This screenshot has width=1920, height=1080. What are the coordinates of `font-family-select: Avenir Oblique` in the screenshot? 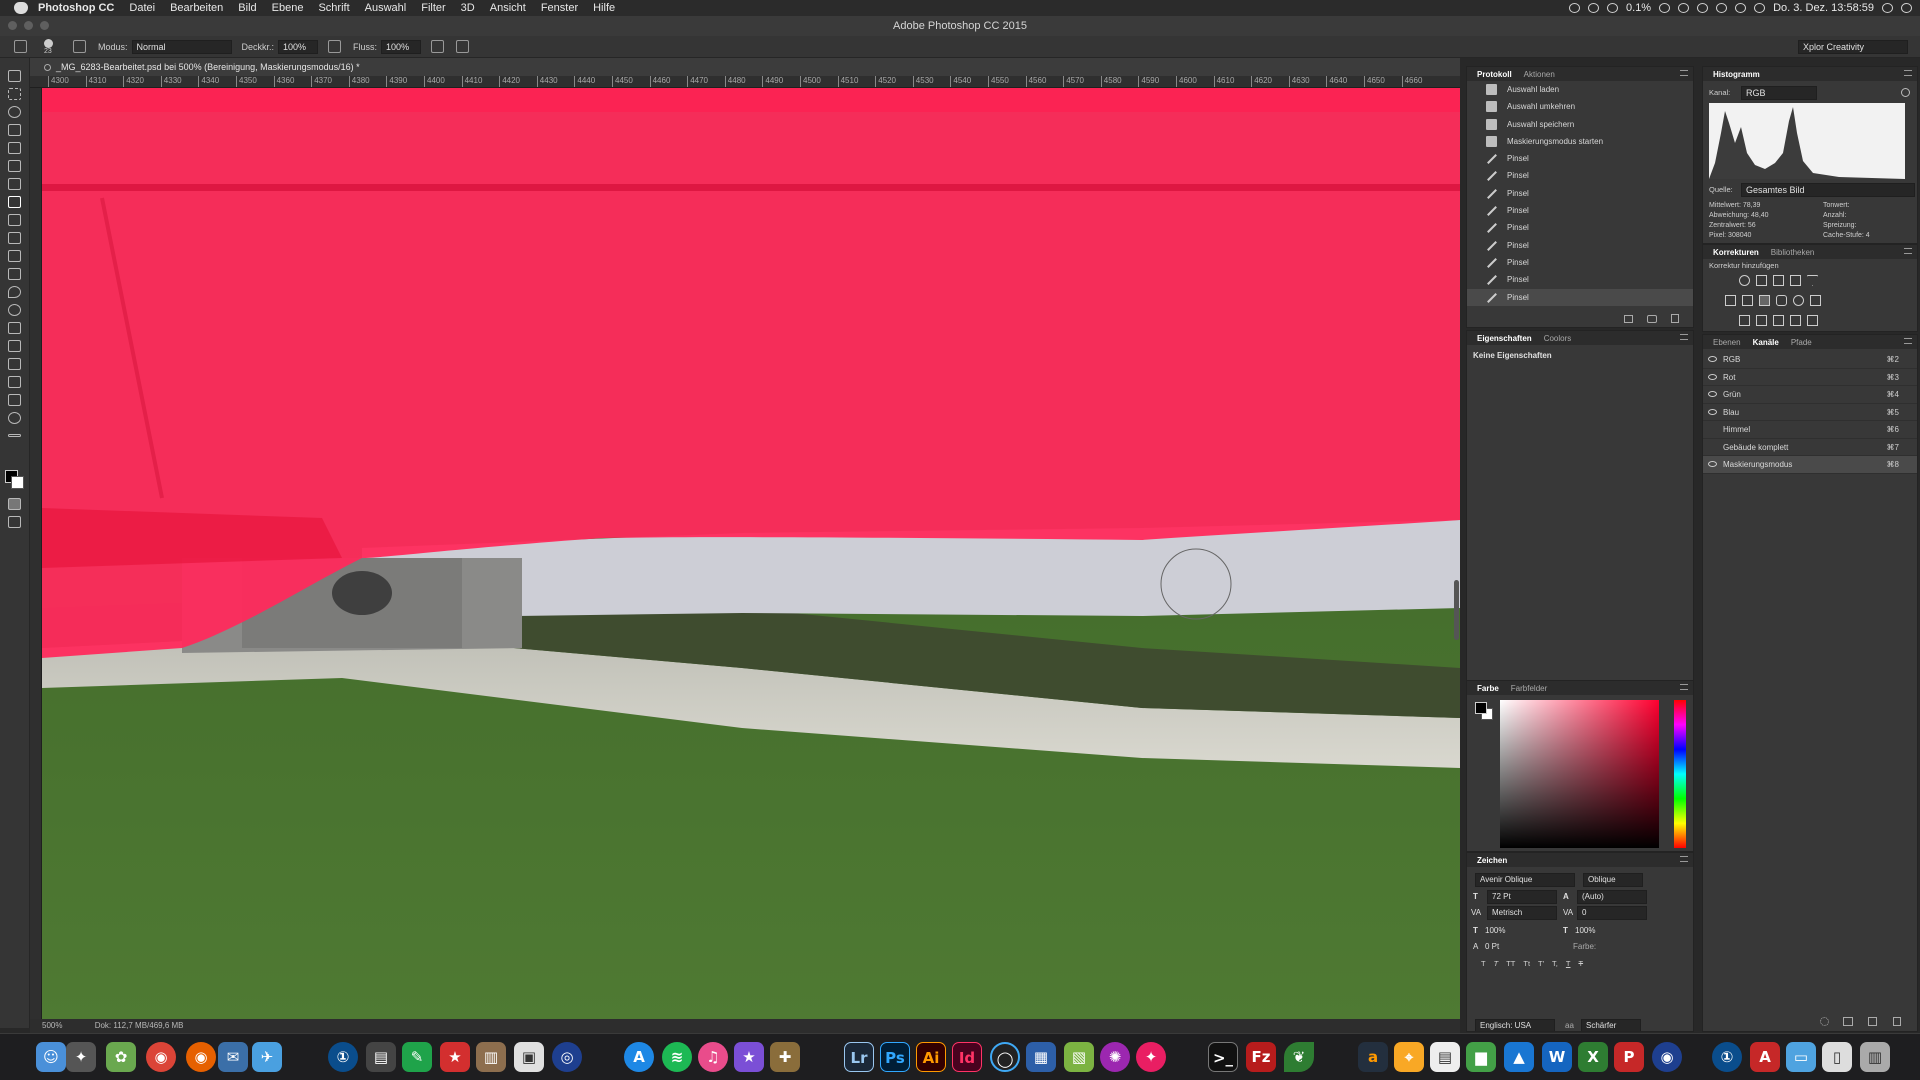 It's located at (1525, 880).